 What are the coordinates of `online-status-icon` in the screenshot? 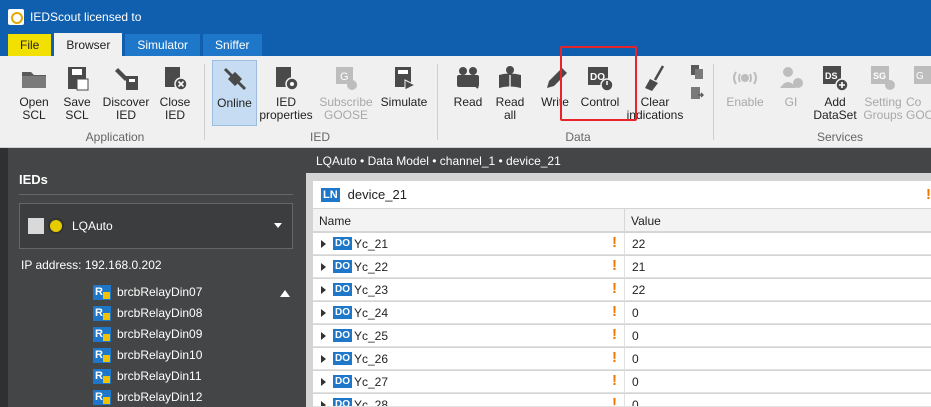 It's located at (56, 226).